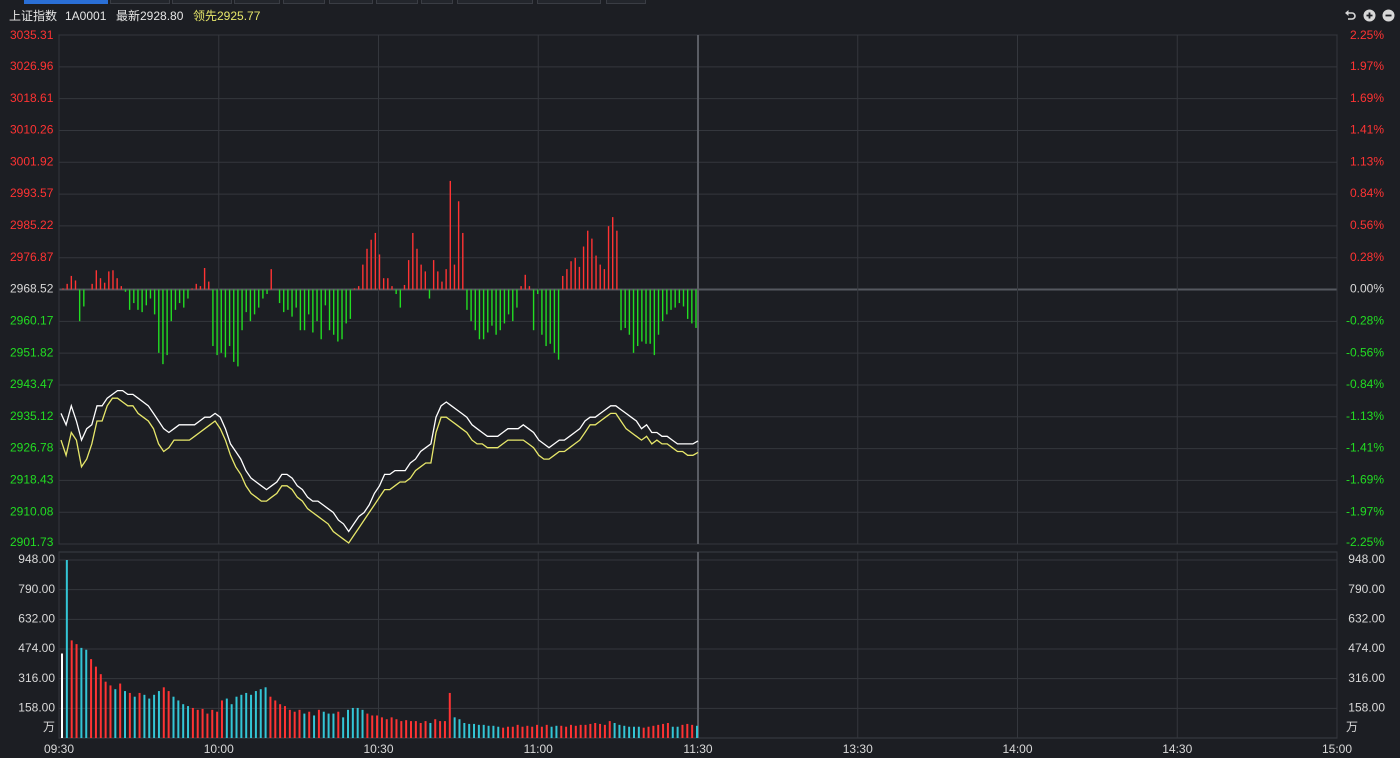 The width and height of the screenshot is (1400, 758). Describe the element at coordinates (32, 542) in the screenshot. I see `price-tick-label: 2901.73` at that location.